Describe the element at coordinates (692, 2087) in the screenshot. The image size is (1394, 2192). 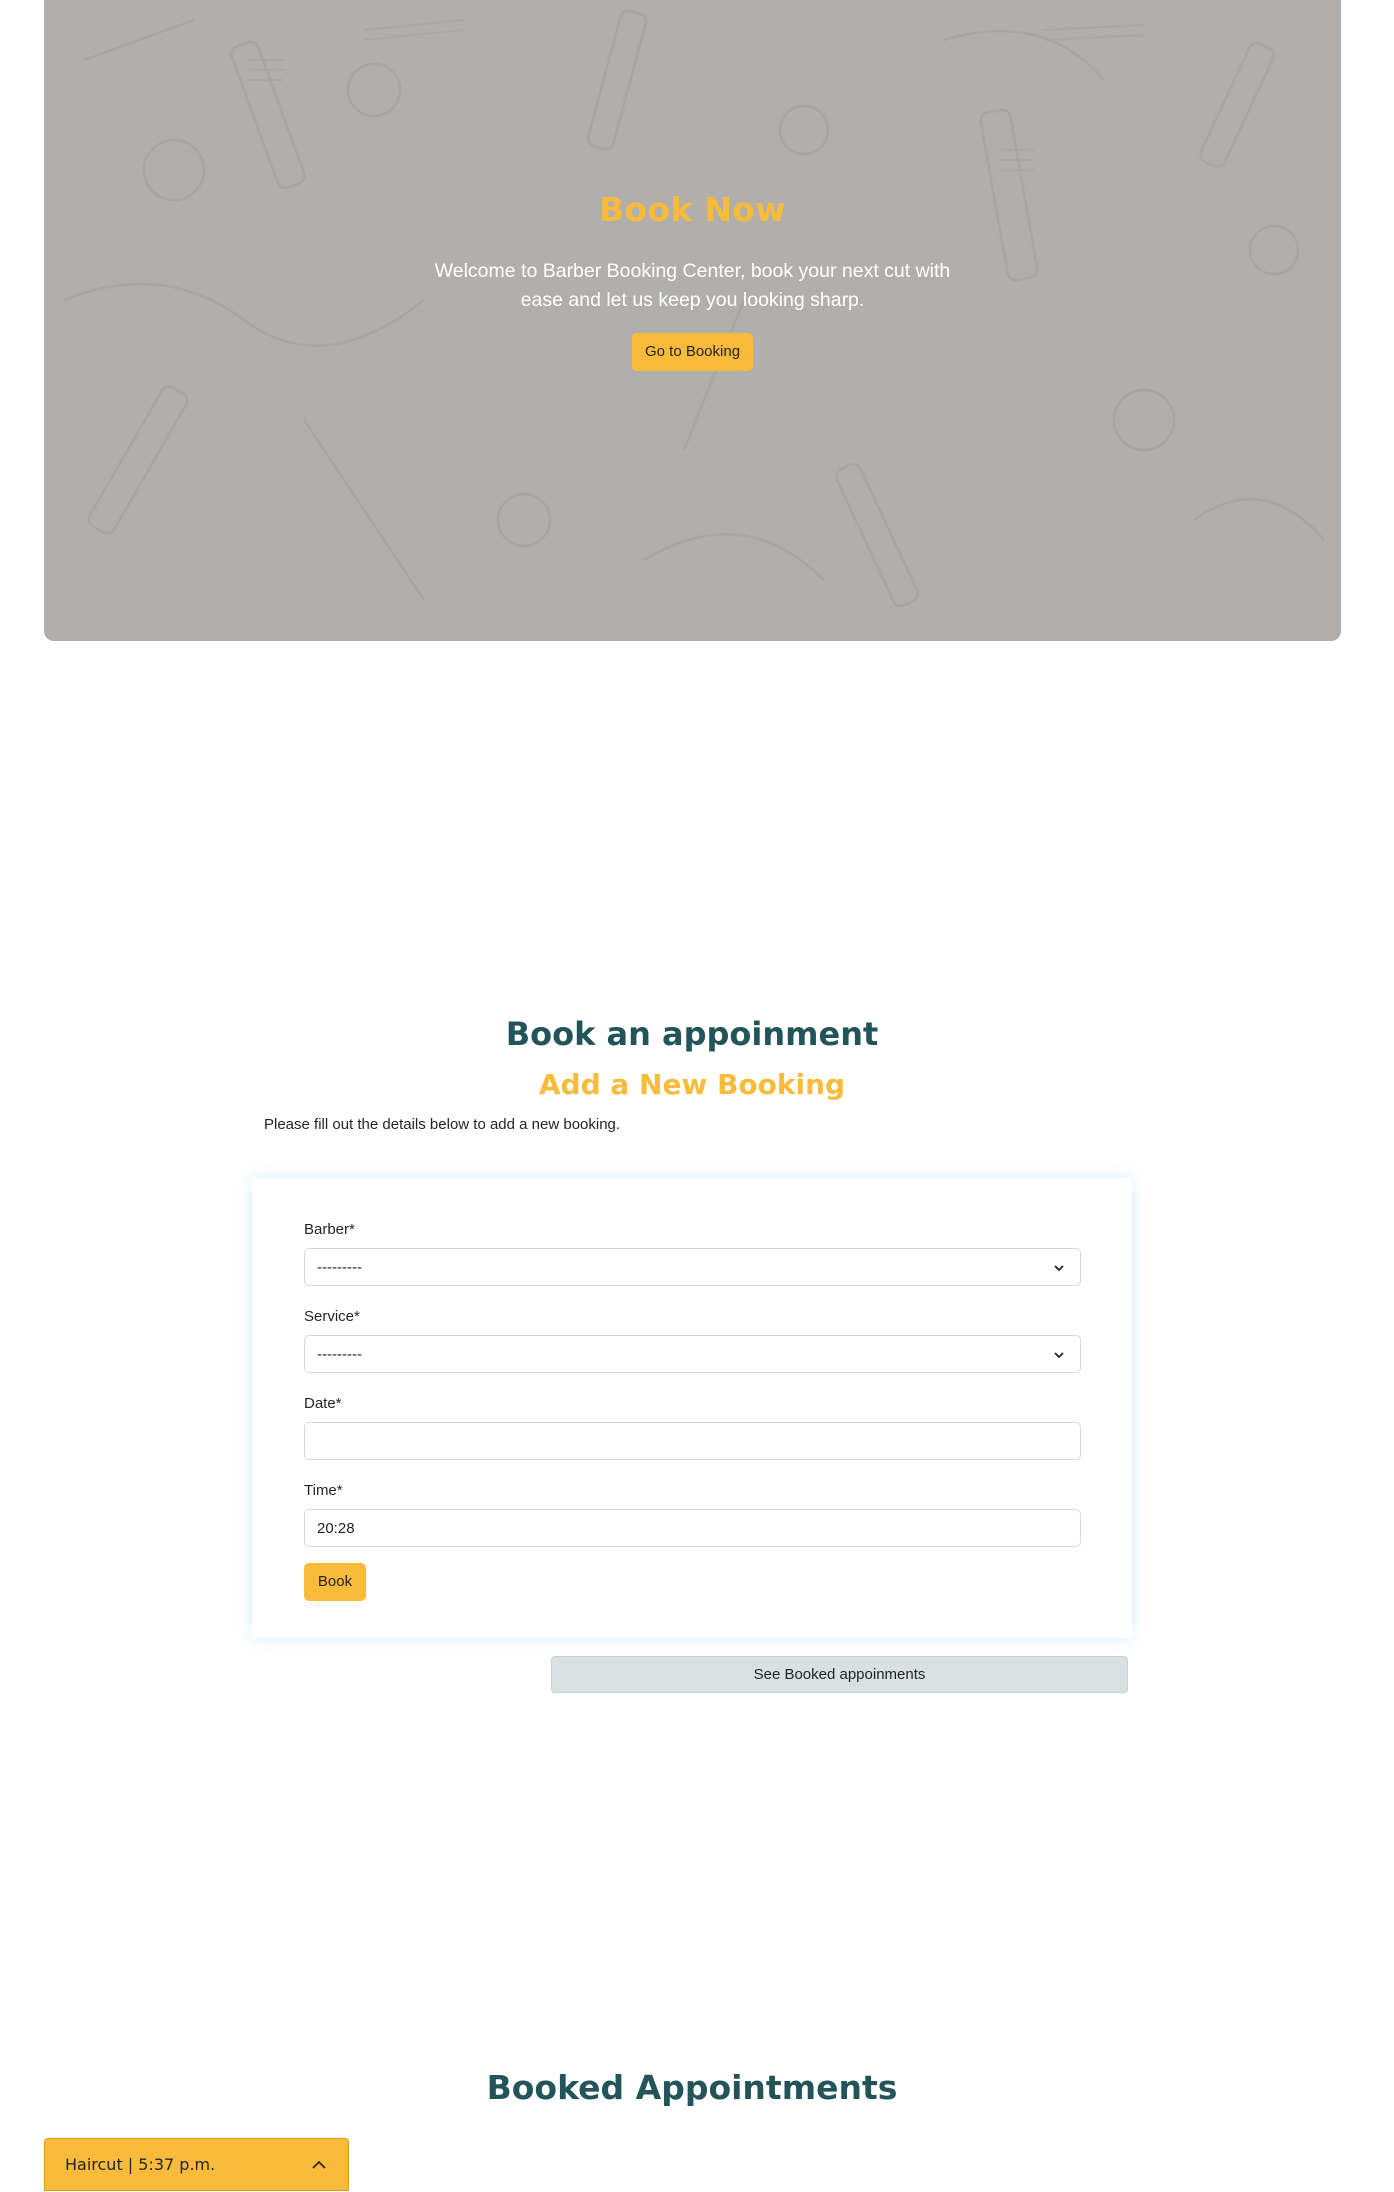
I see `booked-appointments-title: Booked Appointments` at that location.